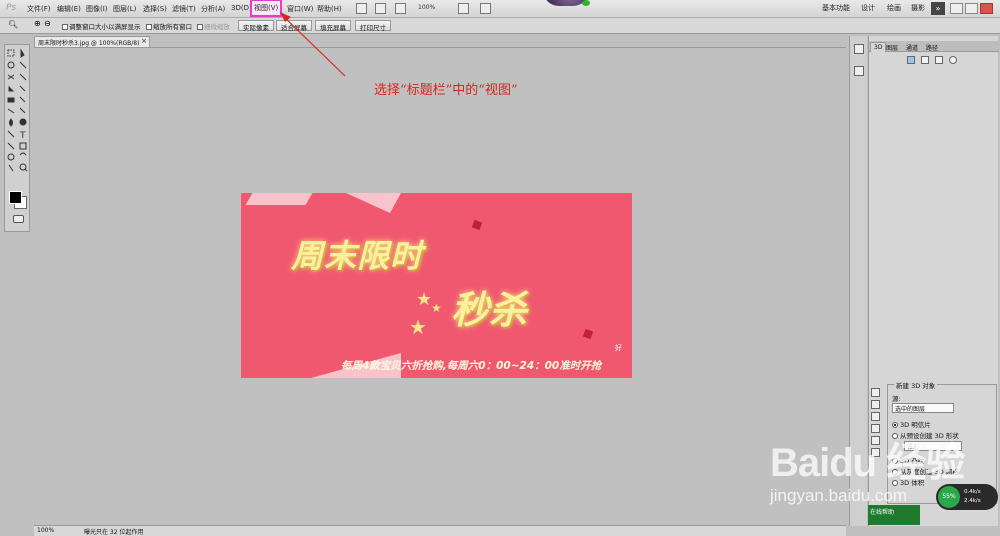 This screenshot has height=536, width=1000. Describe the element at coordinates (114, 532) in the screenshot. I see `status-info: 曝光只在 32 位起作用` at that location.